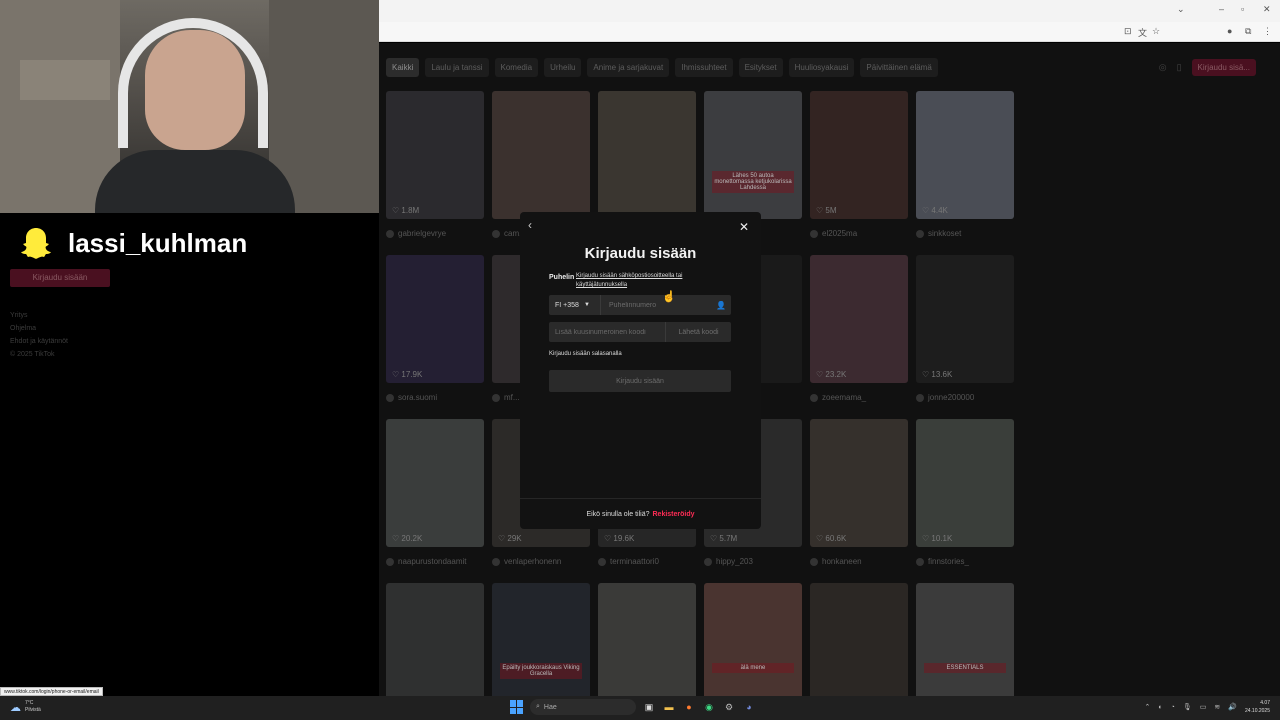  I want to click on contact-person-icon: 👤, so click(721, 305).